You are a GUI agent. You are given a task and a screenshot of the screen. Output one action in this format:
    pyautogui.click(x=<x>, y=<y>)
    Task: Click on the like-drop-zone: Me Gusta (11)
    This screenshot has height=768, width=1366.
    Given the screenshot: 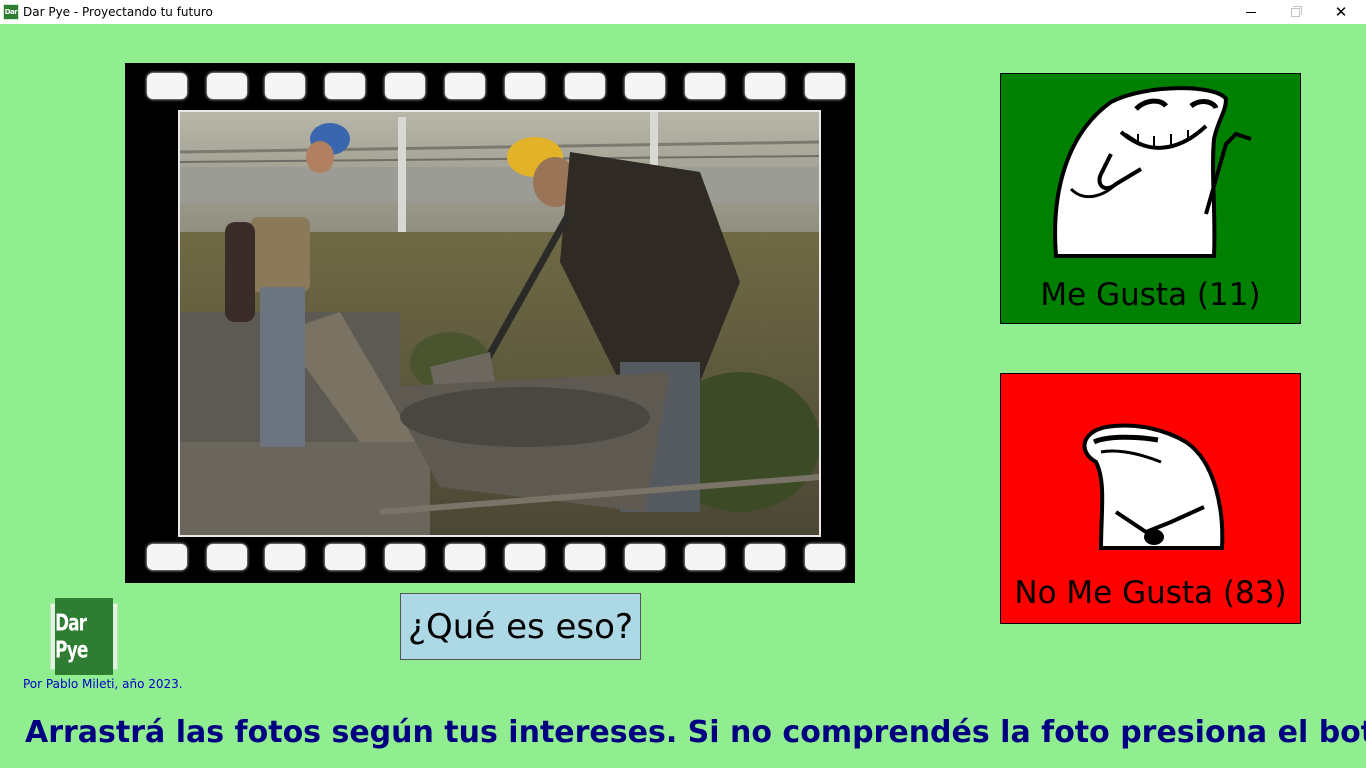 What is the action you would take?
    pyautogui.click(x=1150, y=198)
    